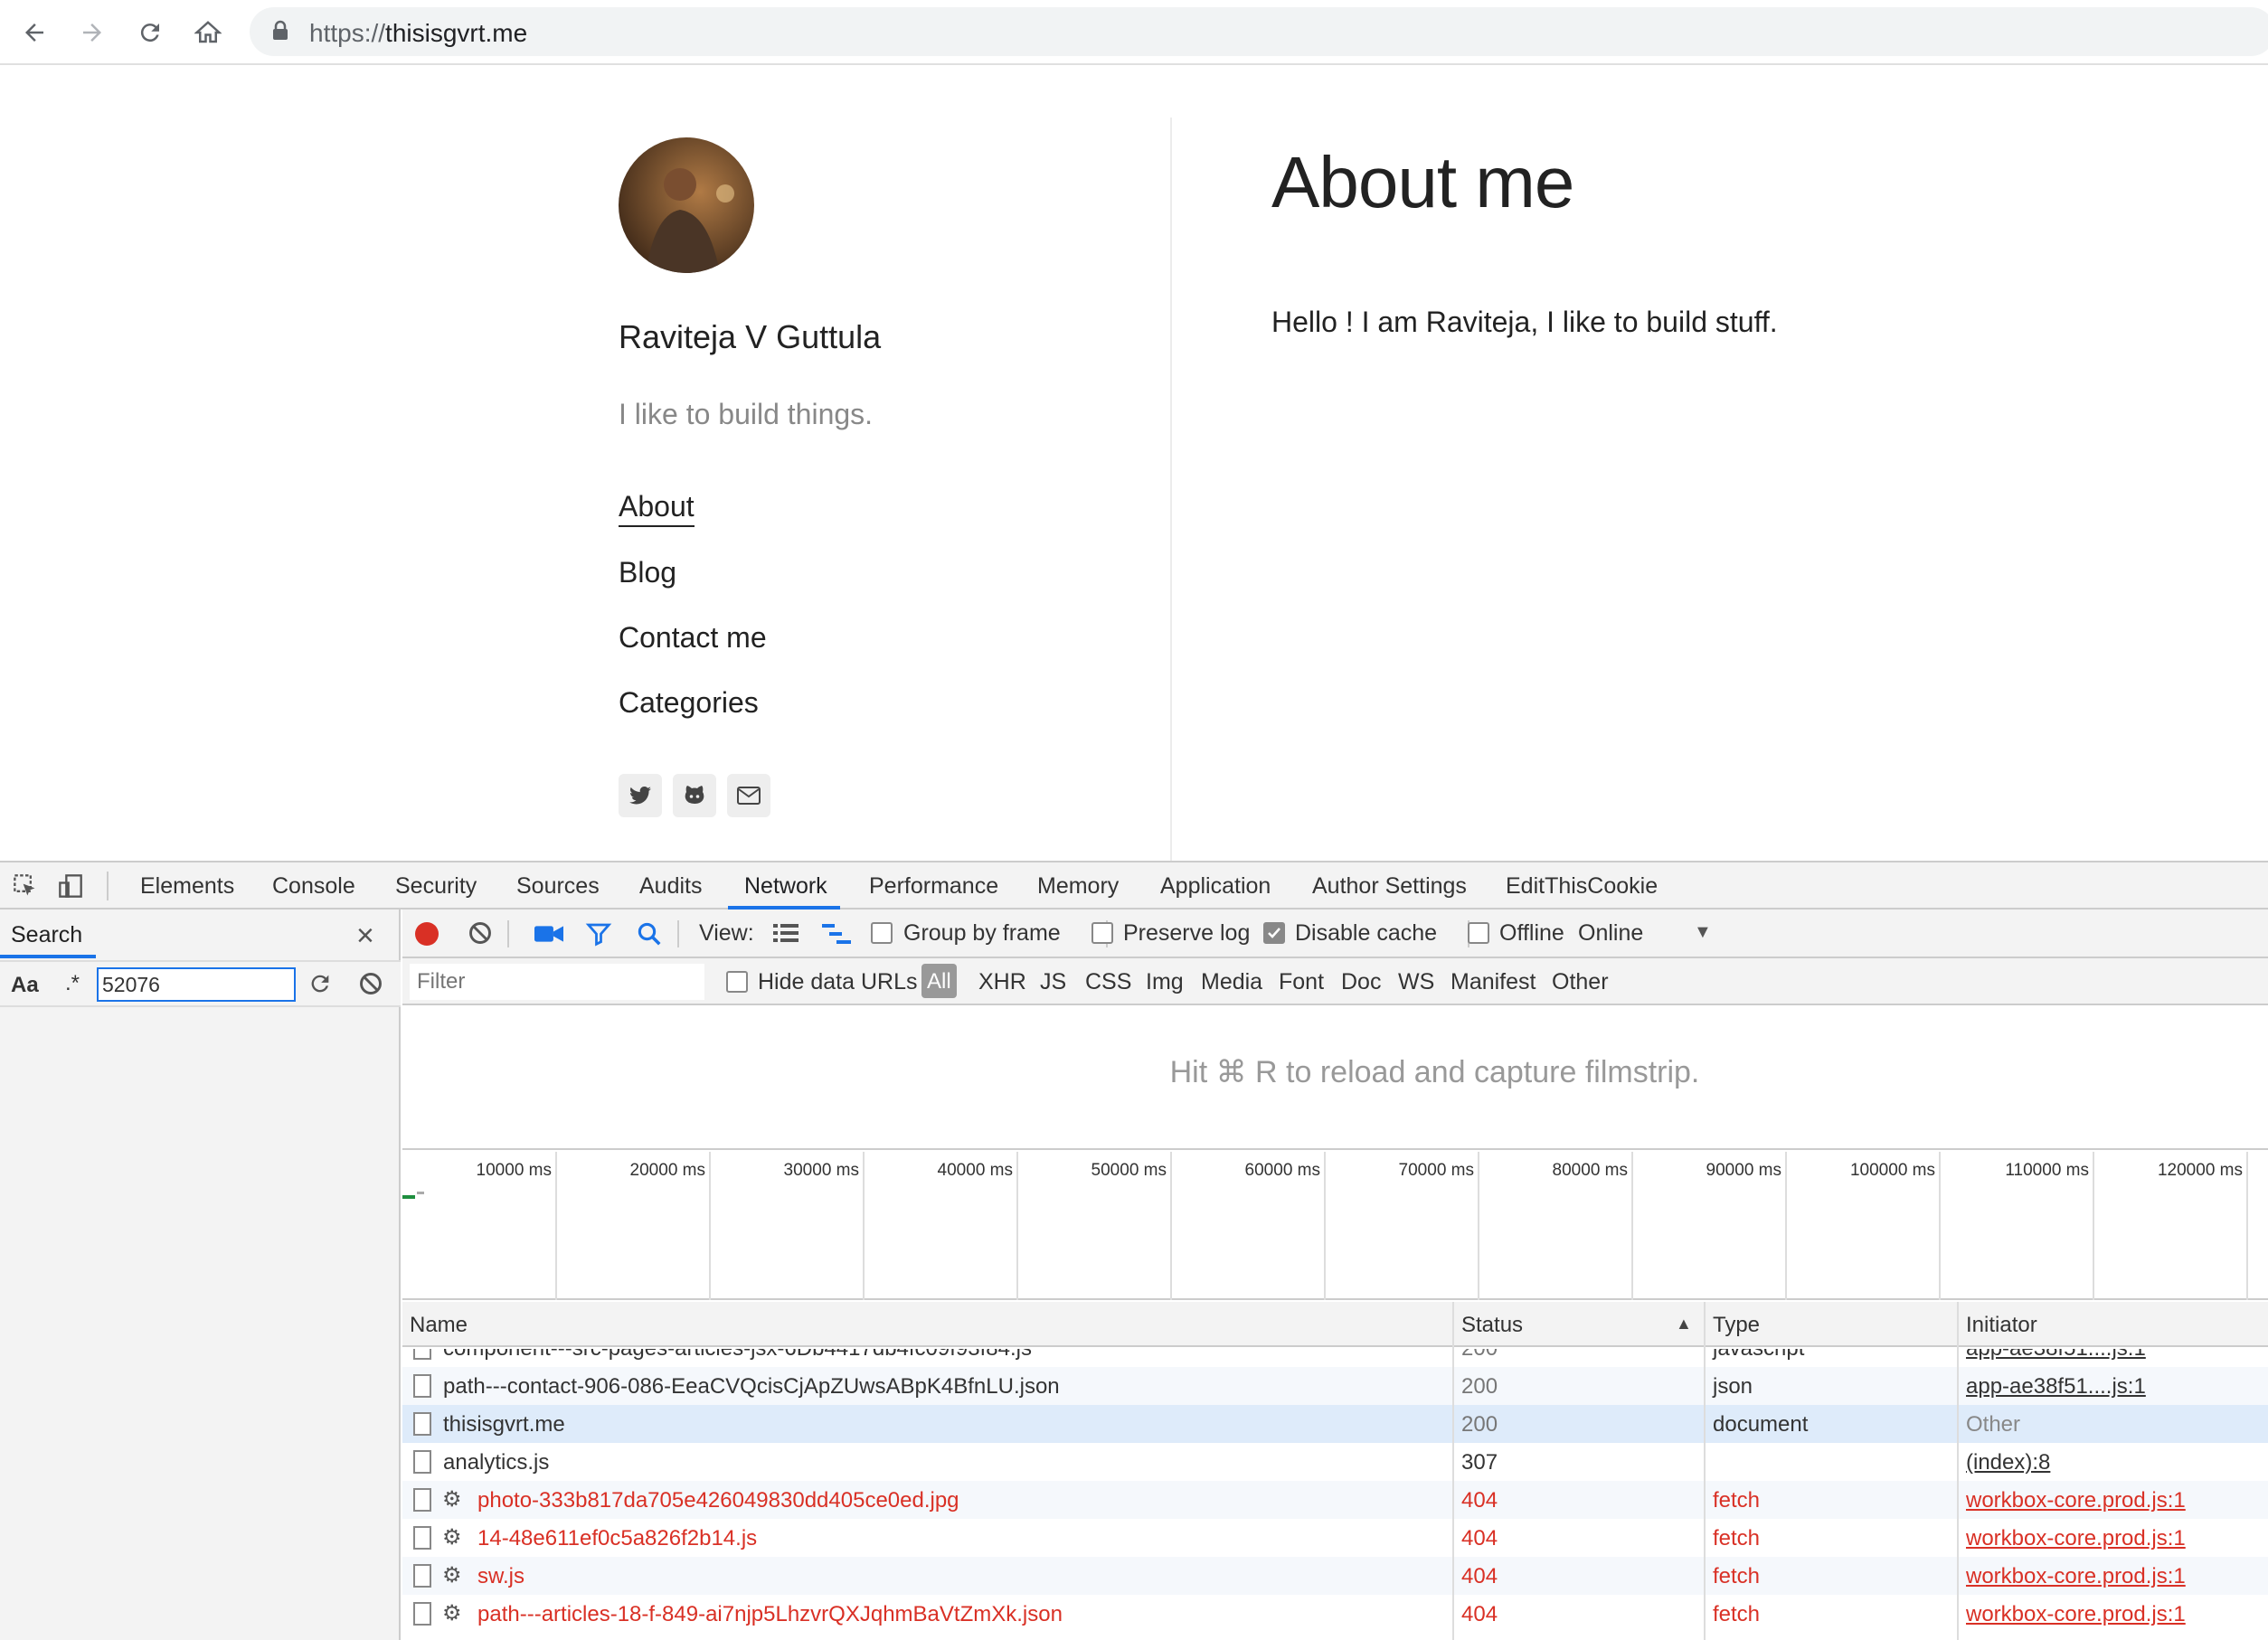  I want to click on type-filter-font: Font, so click(1301, 982).